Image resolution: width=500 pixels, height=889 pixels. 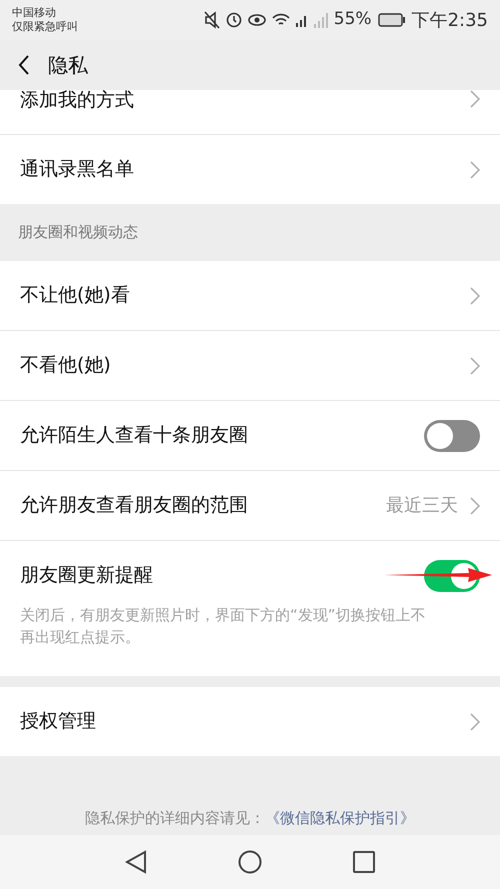 What do you see at coordinates (281, 20) in the screenshot?
I see `wifi-icon` at bounding box center [281, 20].